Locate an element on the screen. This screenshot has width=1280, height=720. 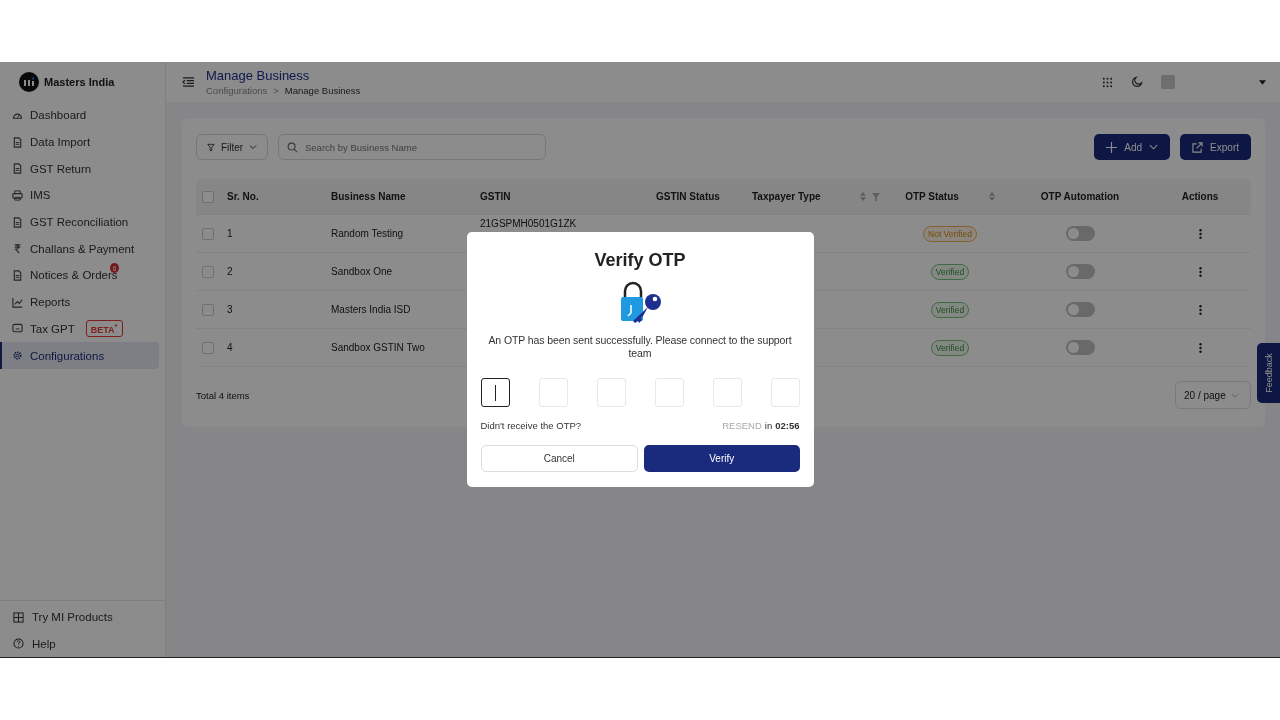
nav-item: IMS is located at coordinates (79, 195).